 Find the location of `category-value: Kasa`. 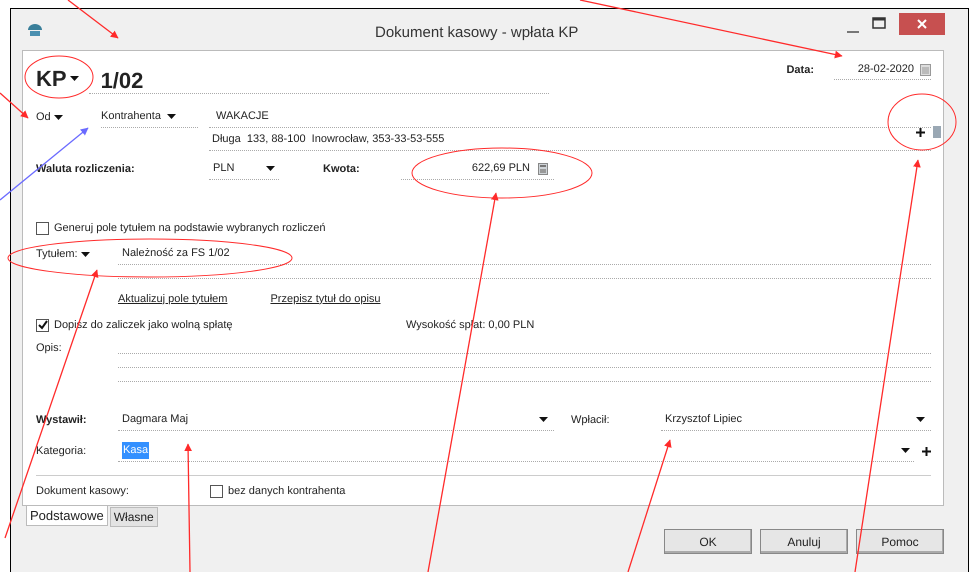

category-value: Kasa is located at coordinates (136, 450).